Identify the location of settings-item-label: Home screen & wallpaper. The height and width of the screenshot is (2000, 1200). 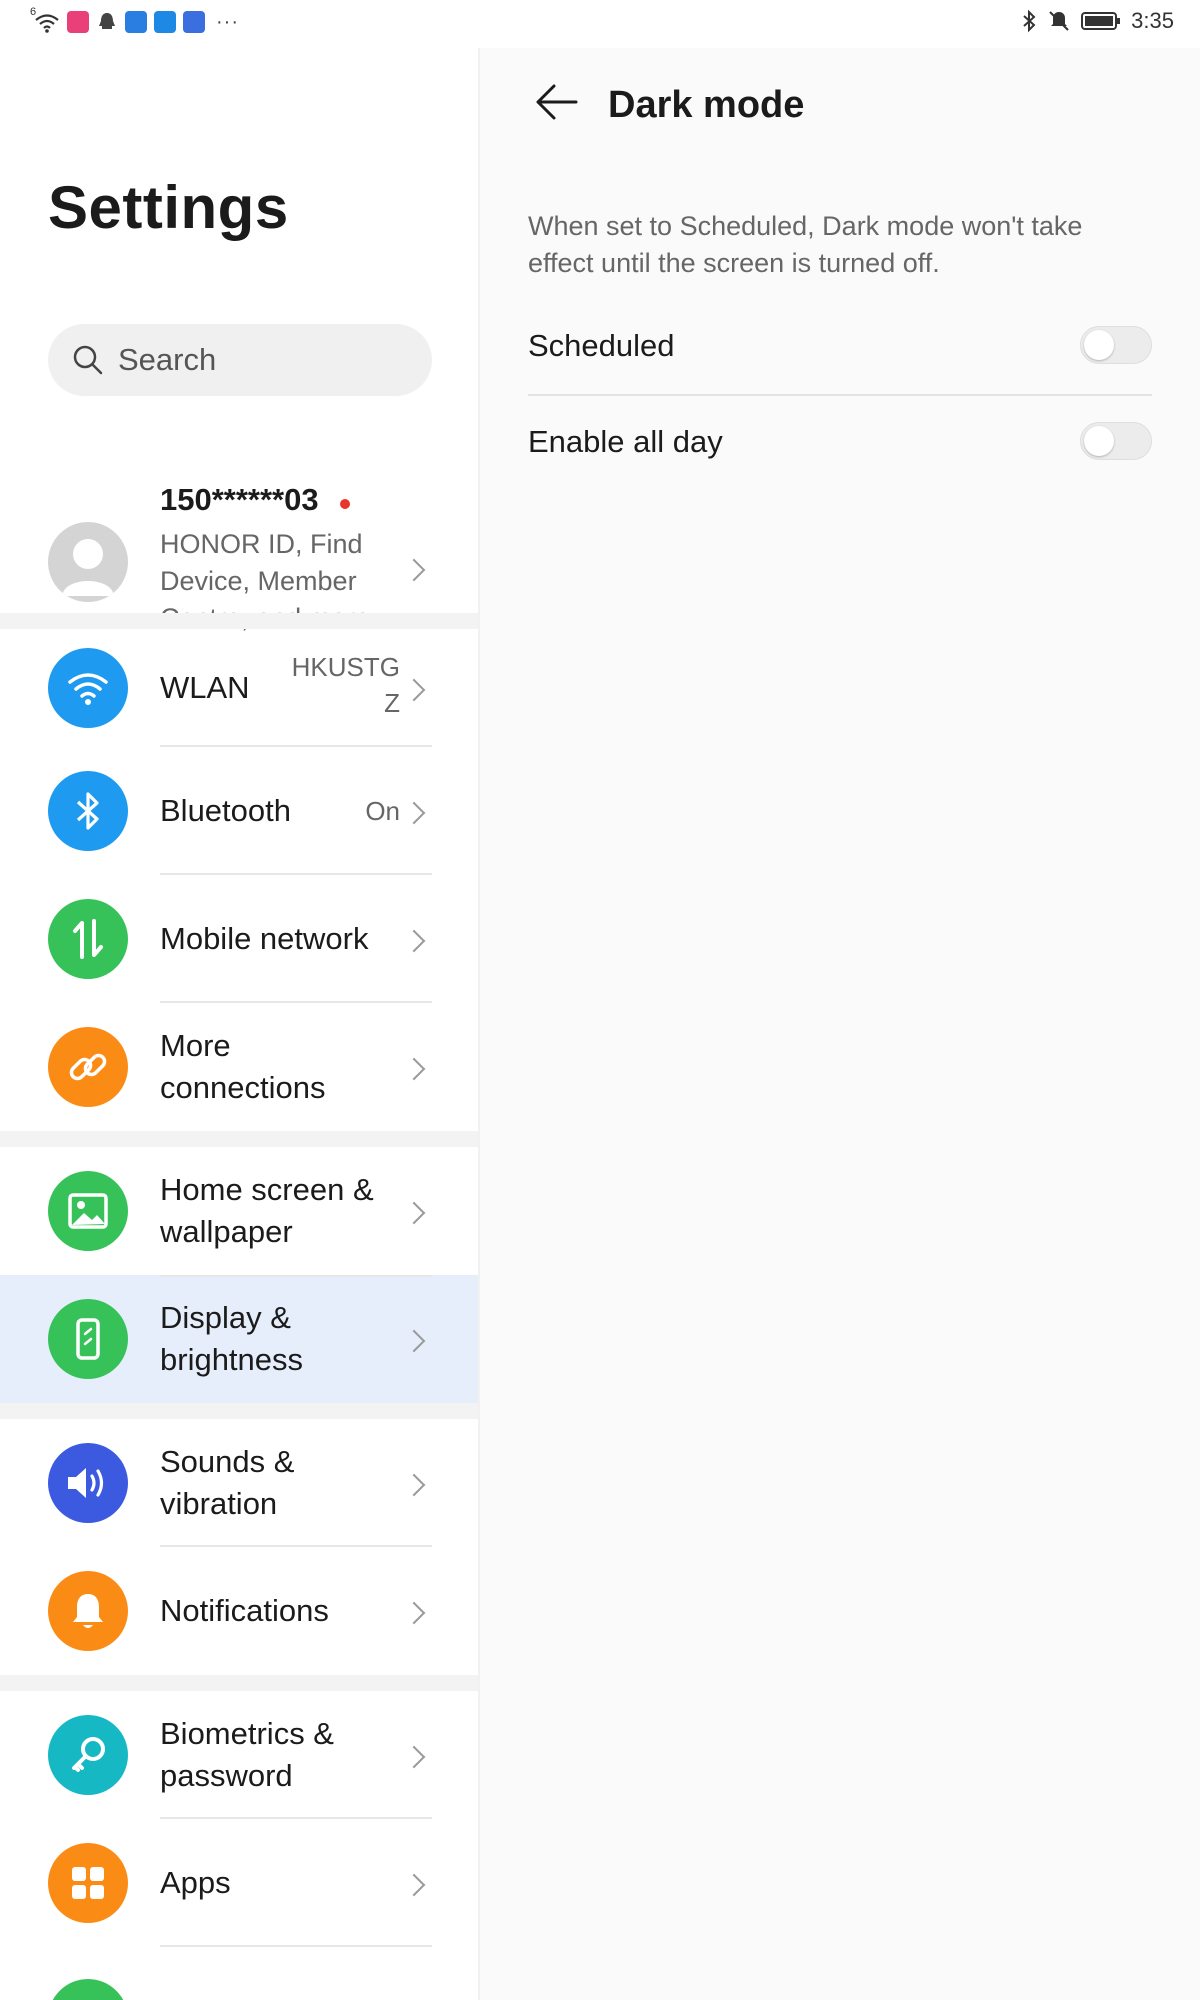
(267, 1210).